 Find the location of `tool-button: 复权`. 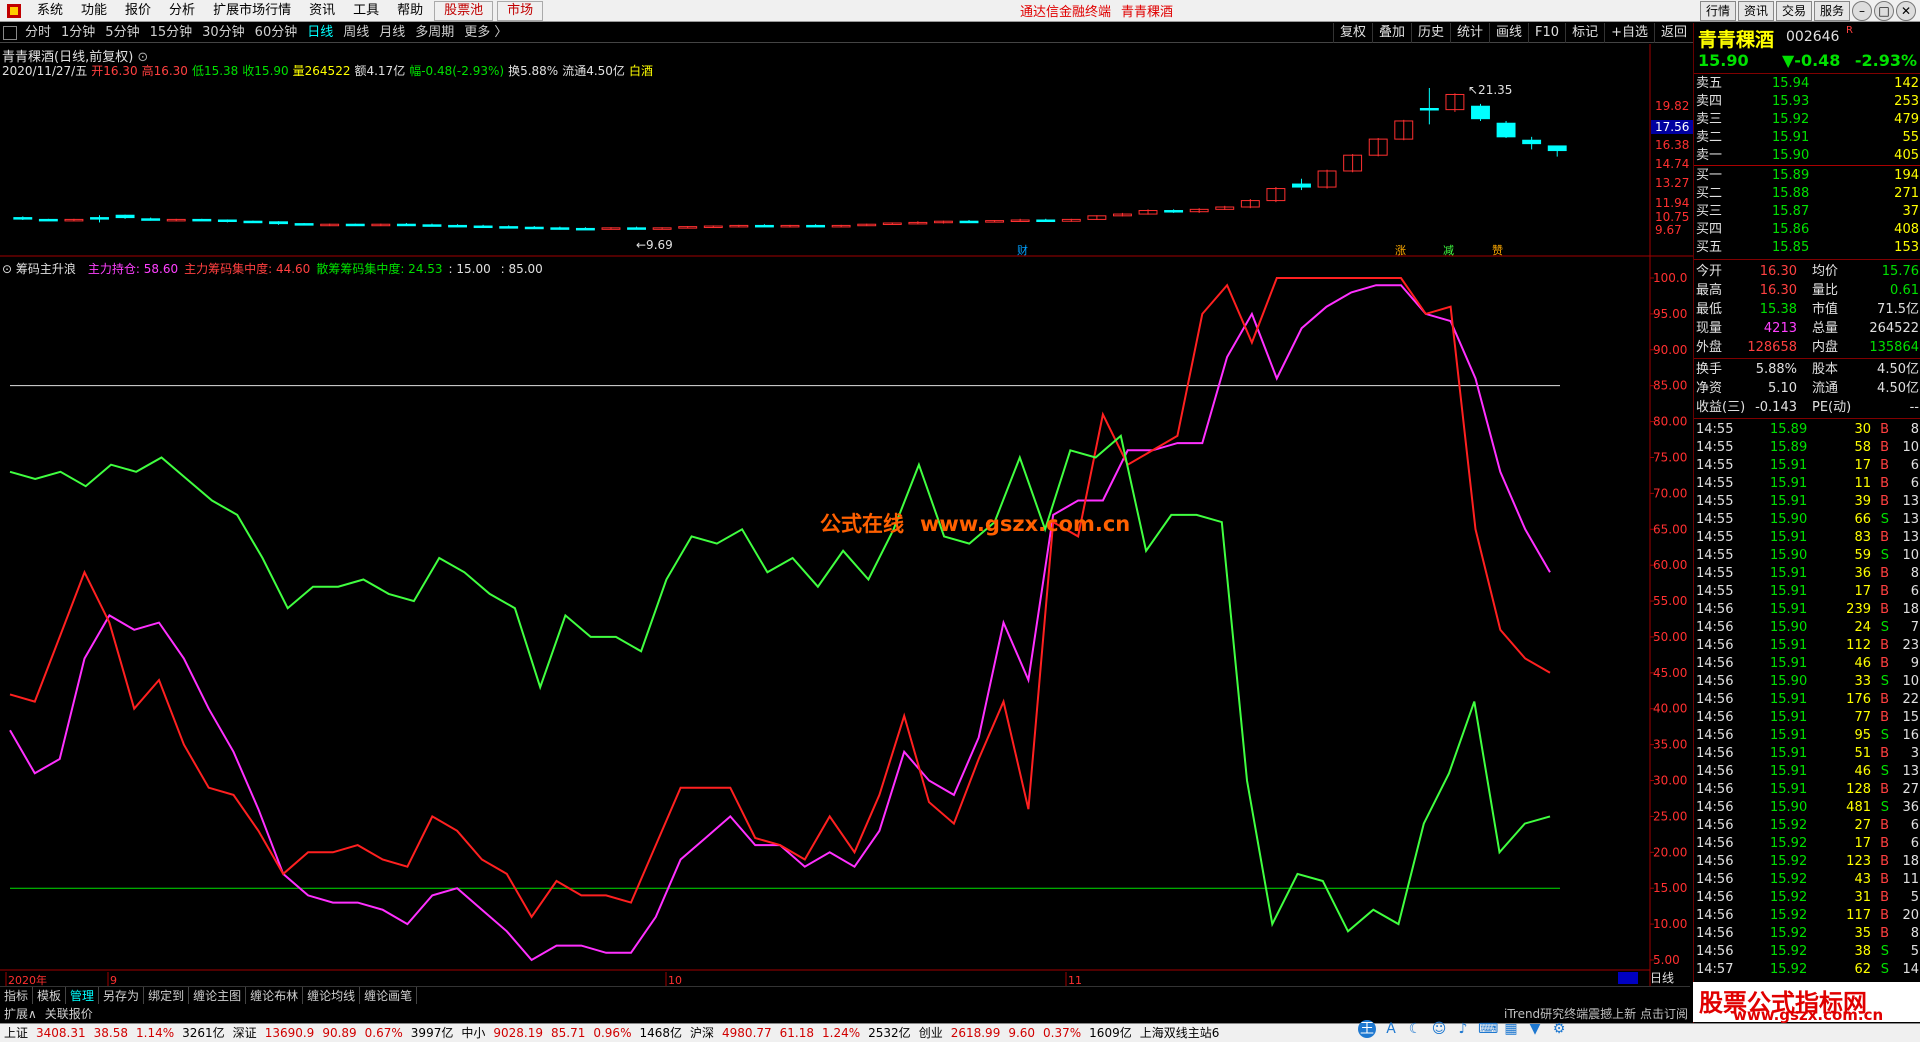

tool-button: 复权 is located at coordinates (1352, 33).